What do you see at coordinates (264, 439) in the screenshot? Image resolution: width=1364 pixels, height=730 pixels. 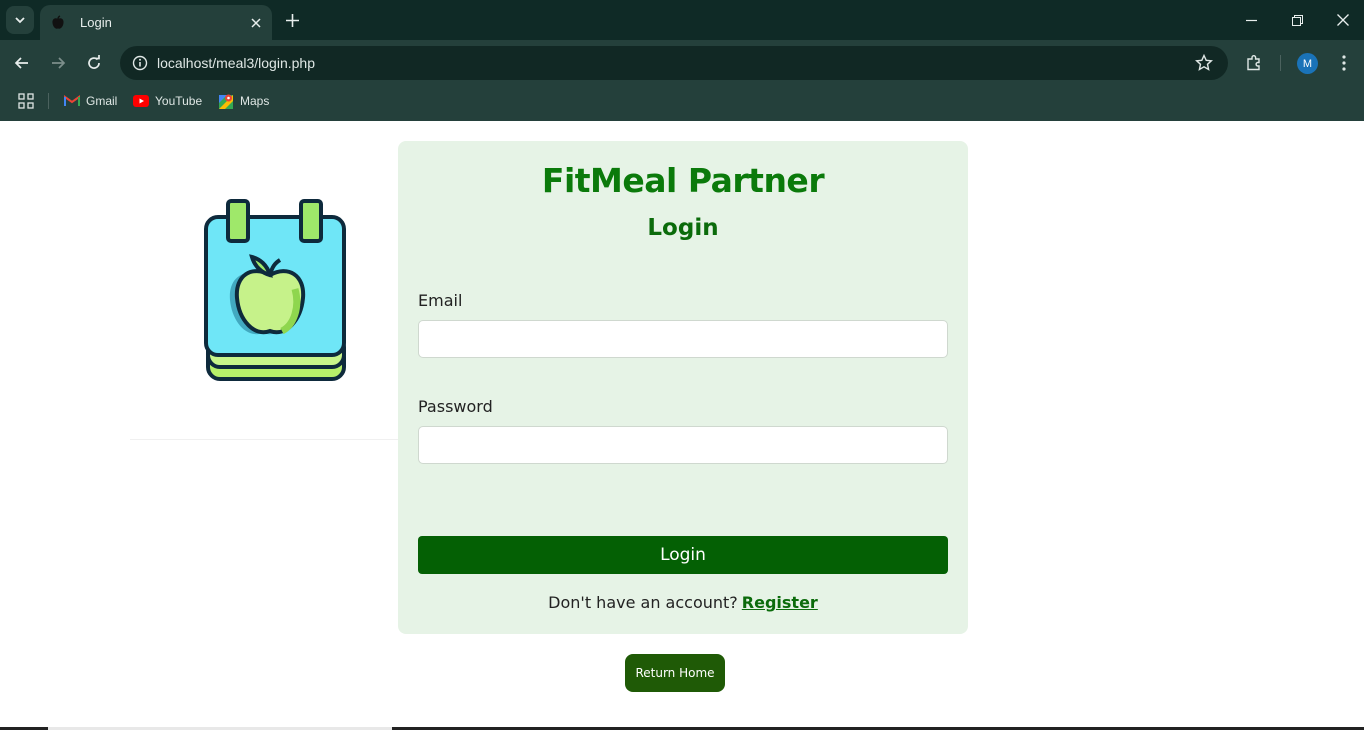 I see `divider` at bounding box center [264, 439].